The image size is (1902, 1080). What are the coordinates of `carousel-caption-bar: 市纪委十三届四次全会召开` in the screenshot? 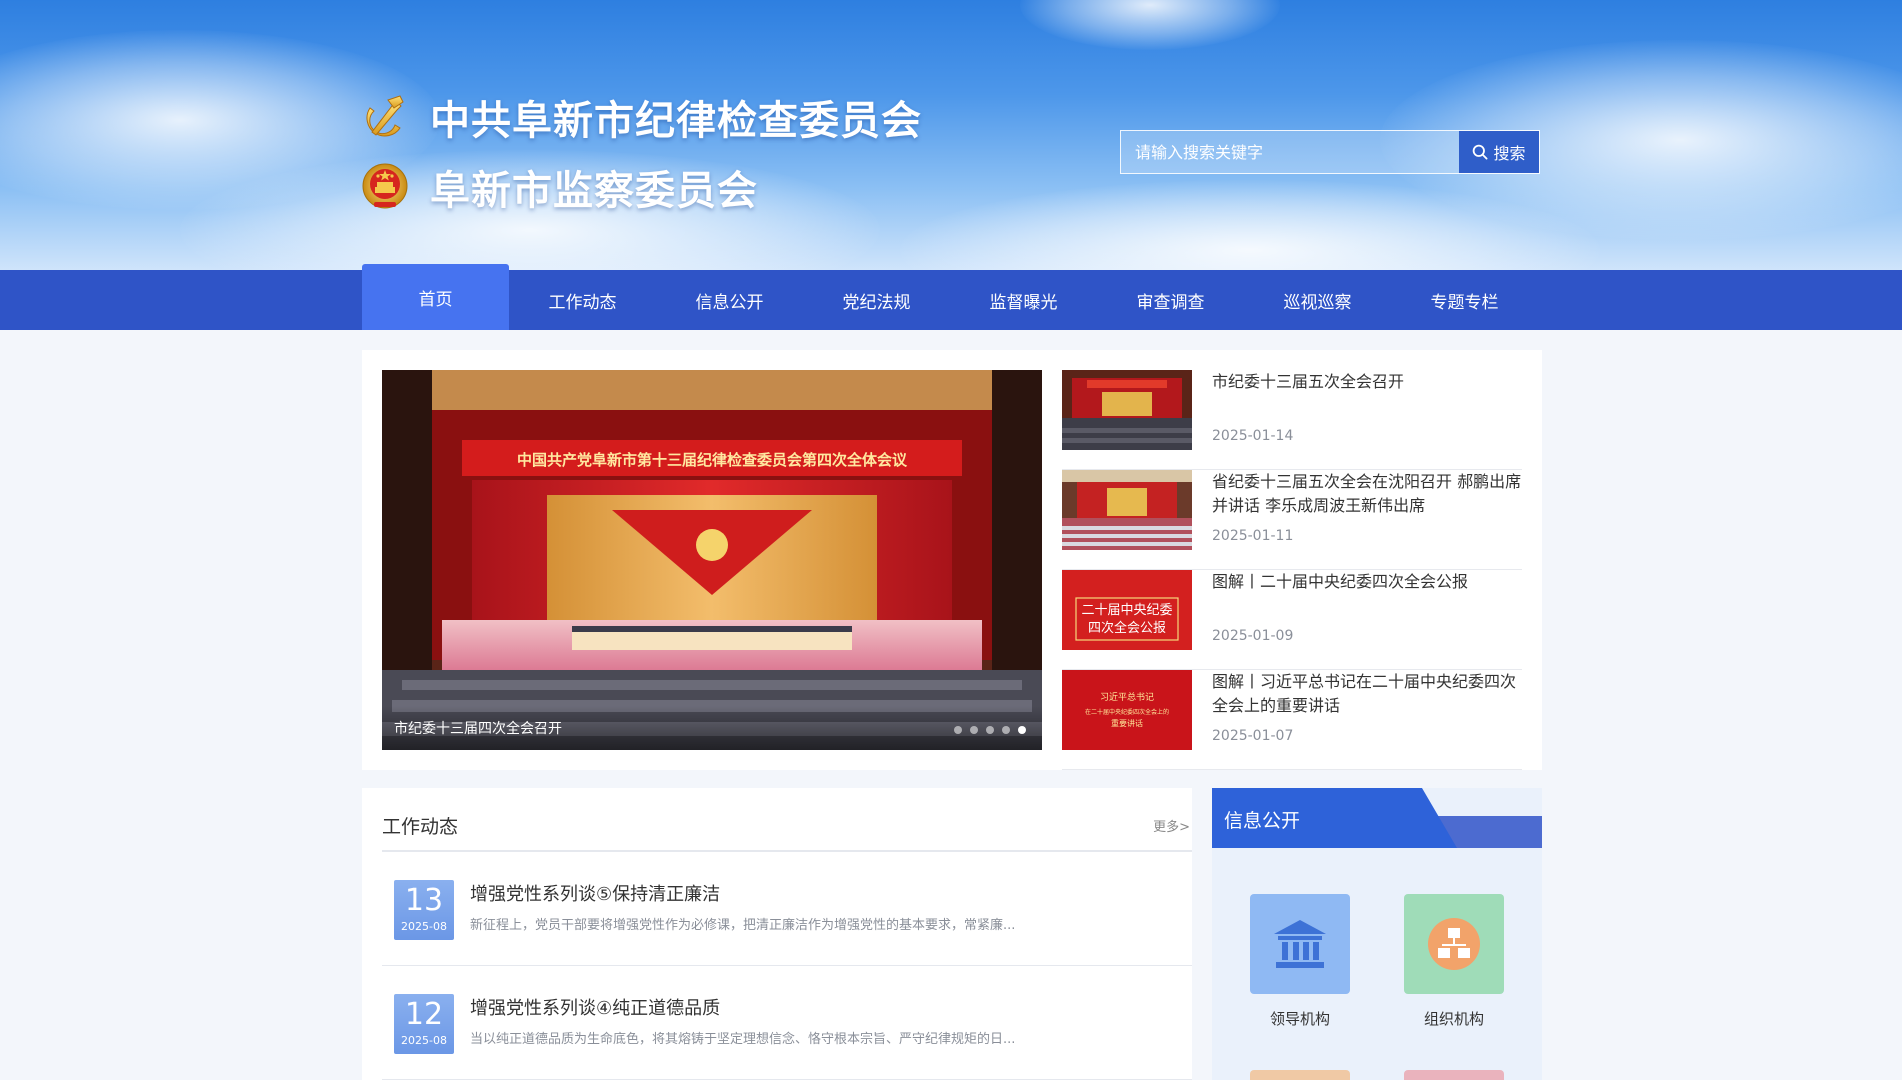 It's located at (712, 728).